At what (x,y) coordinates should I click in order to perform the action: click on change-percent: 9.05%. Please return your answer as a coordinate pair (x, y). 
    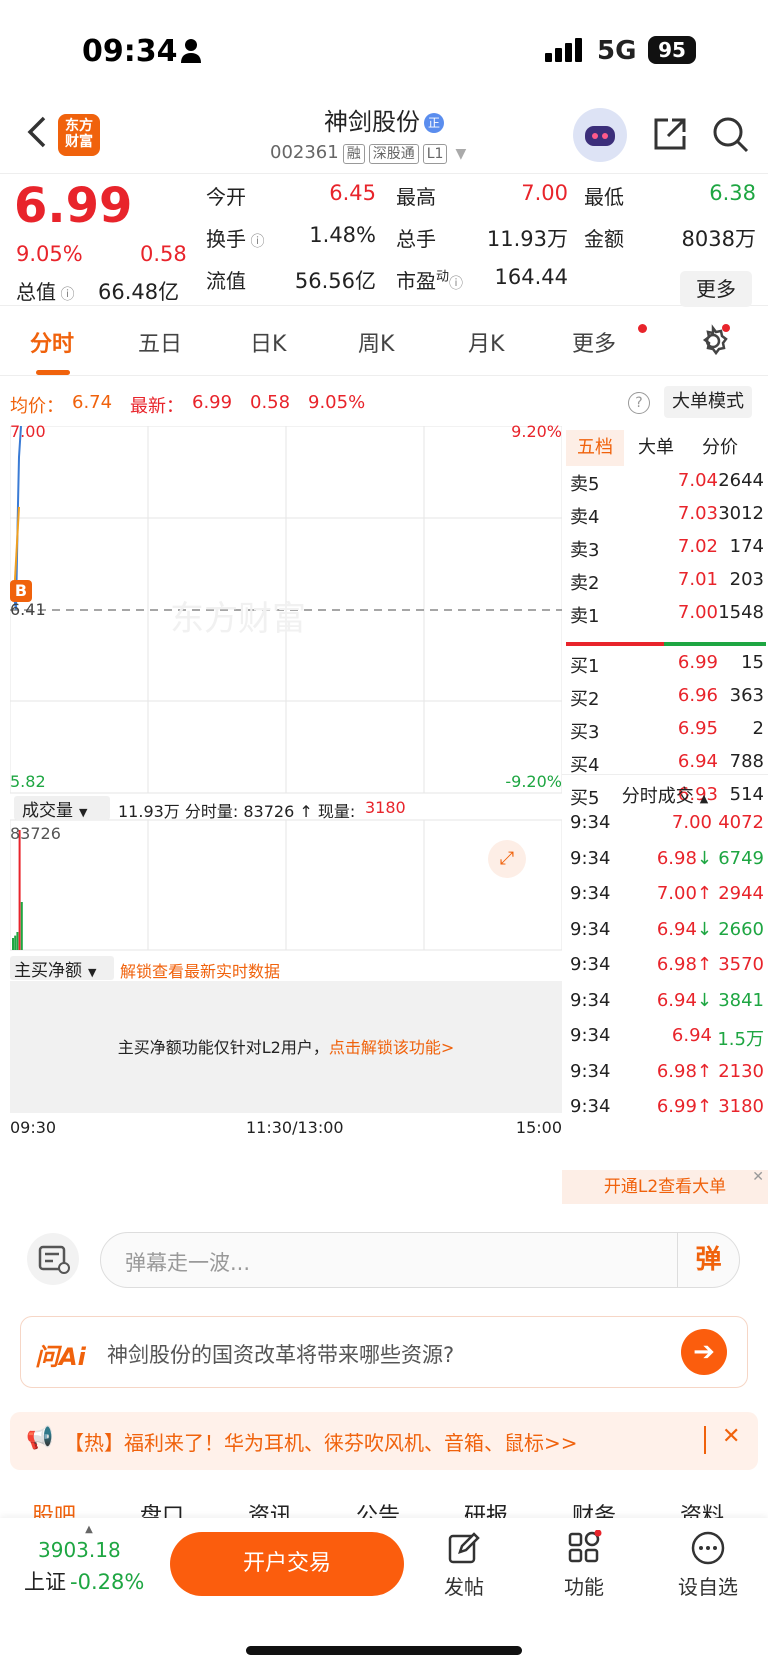
    Looking at the image, I should click on (49, 254).